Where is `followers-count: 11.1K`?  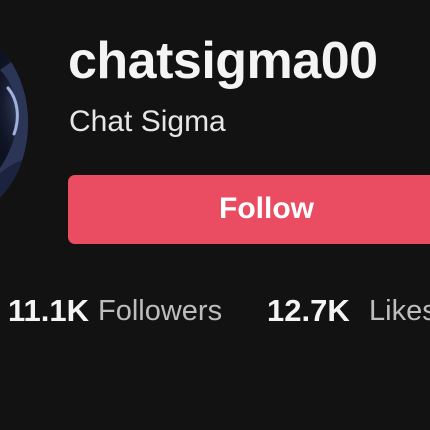
followers-count: 11.1K is located at coordinates (48, 311).